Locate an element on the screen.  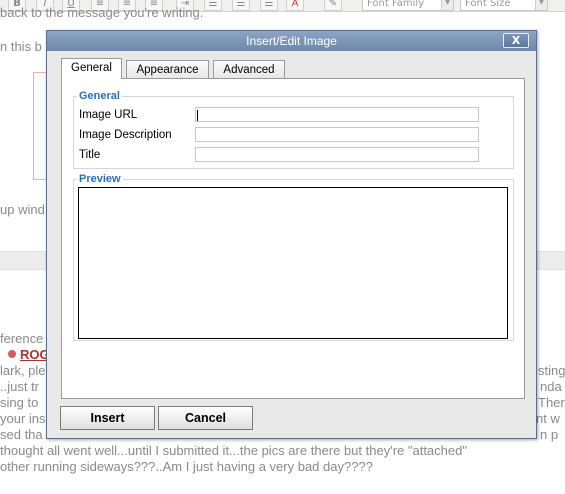
font-family-label: Font Family is located at coordinates (396, 4).